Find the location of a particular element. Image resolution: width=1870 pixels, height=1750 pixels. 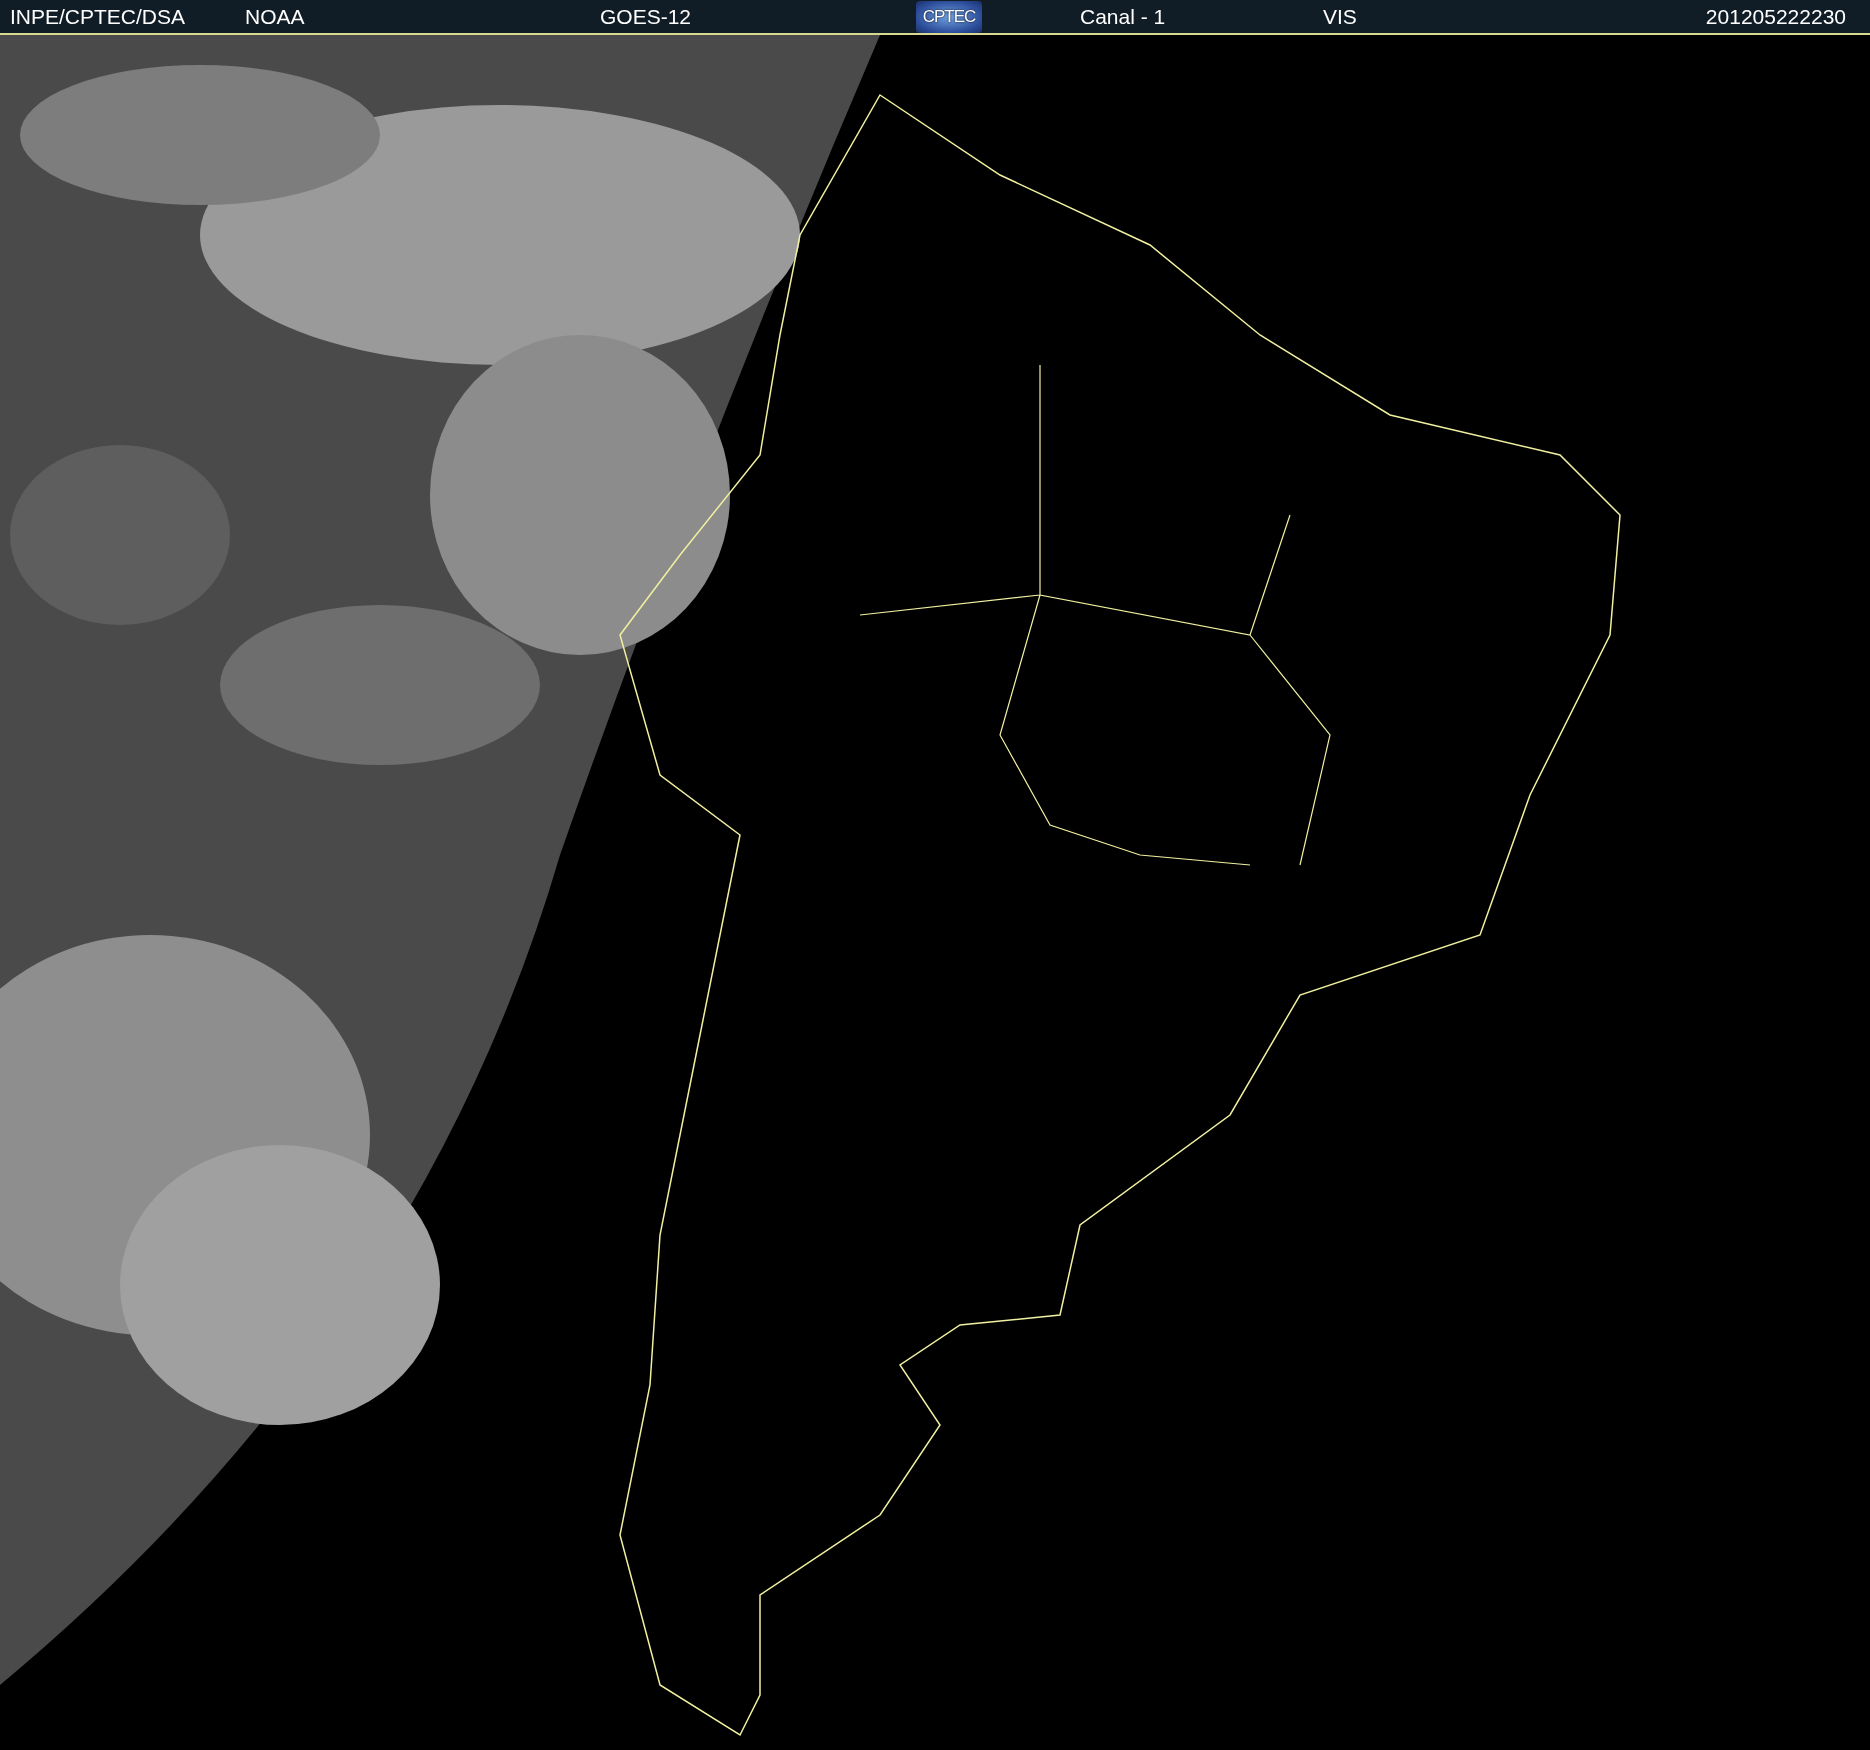

band-label: VIS is located at coordinates (1340, 16).